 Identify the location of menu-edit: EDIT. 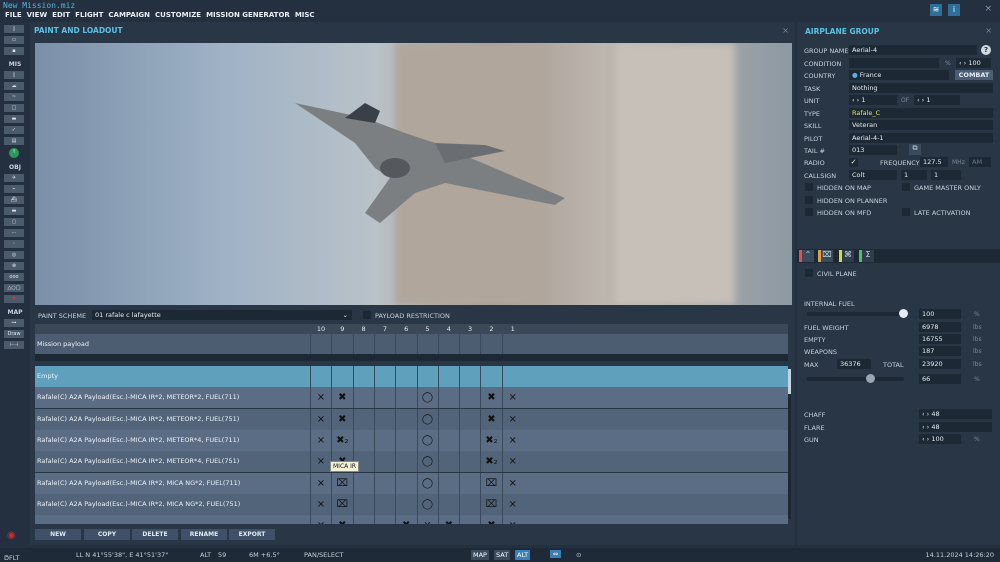
(61, 15).